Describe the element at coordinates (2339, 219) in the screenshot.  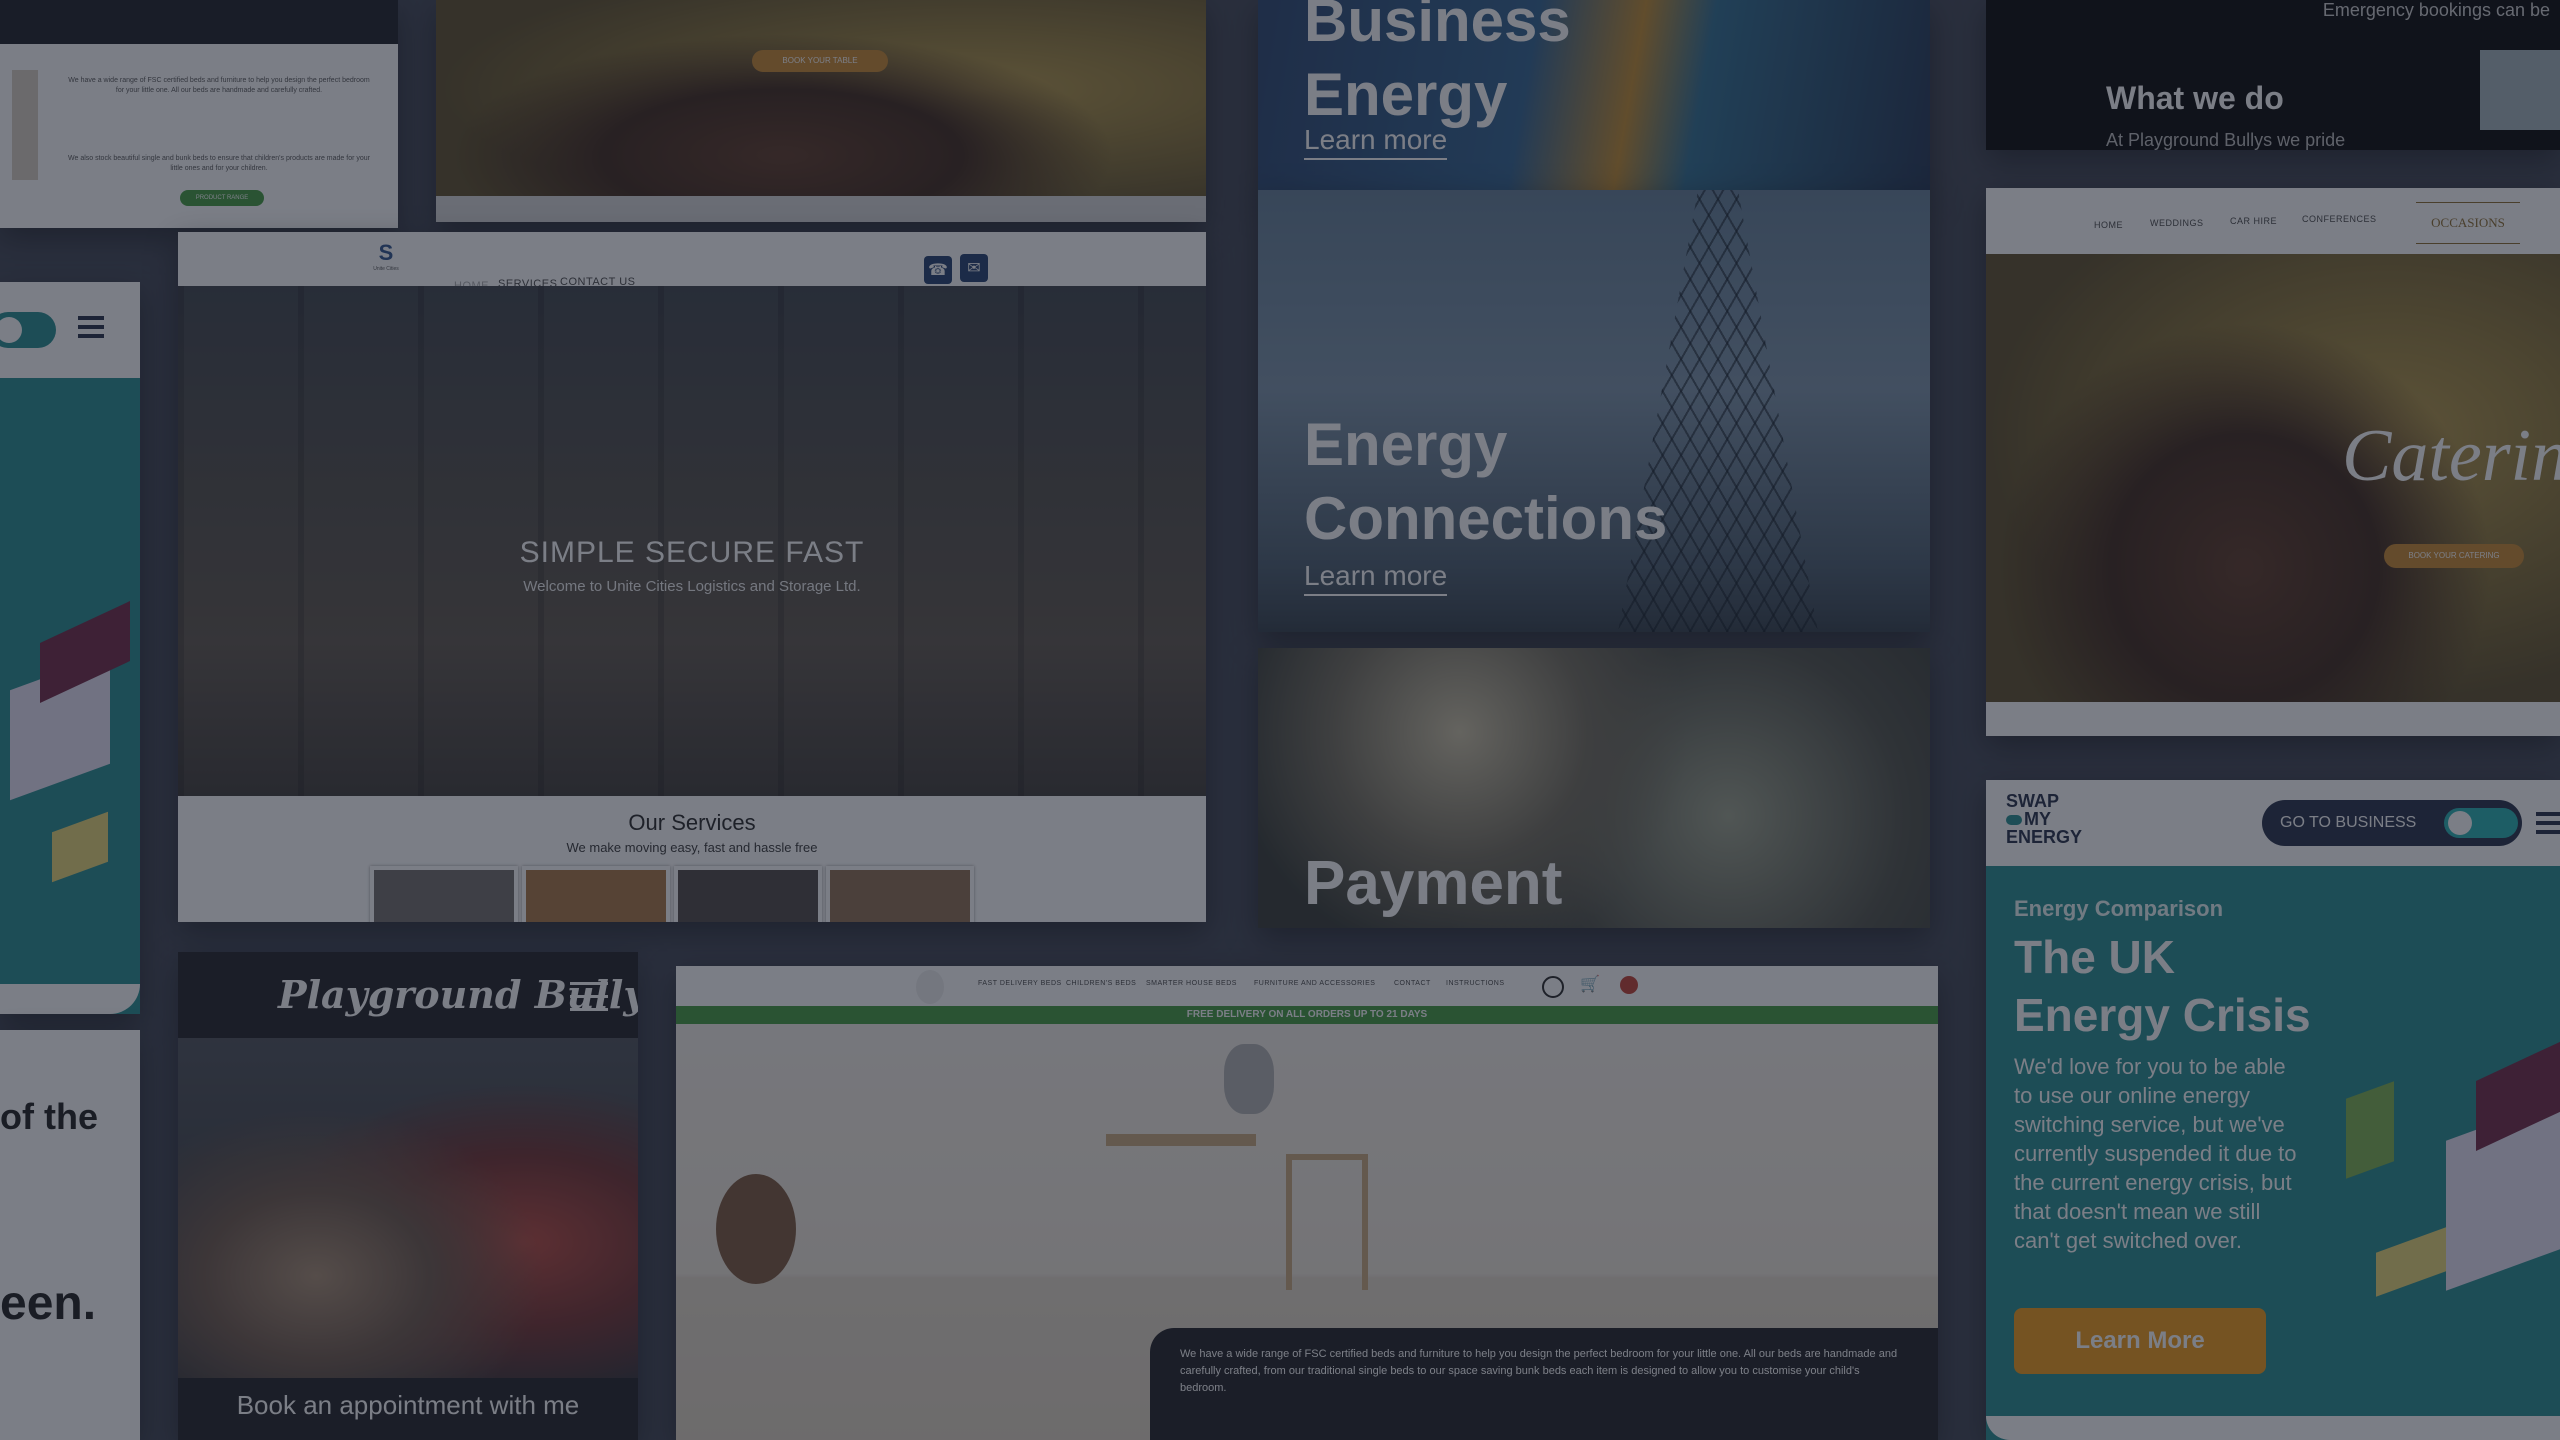
I see `nav-conferences: CONFERENCES` at that location.